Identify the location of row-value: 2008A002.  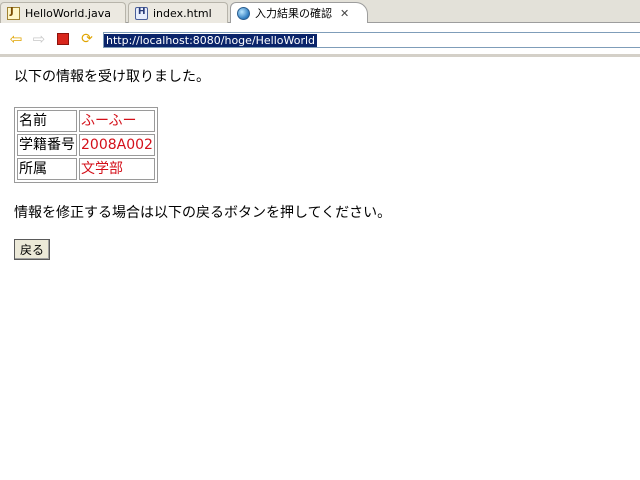
(117, 145).